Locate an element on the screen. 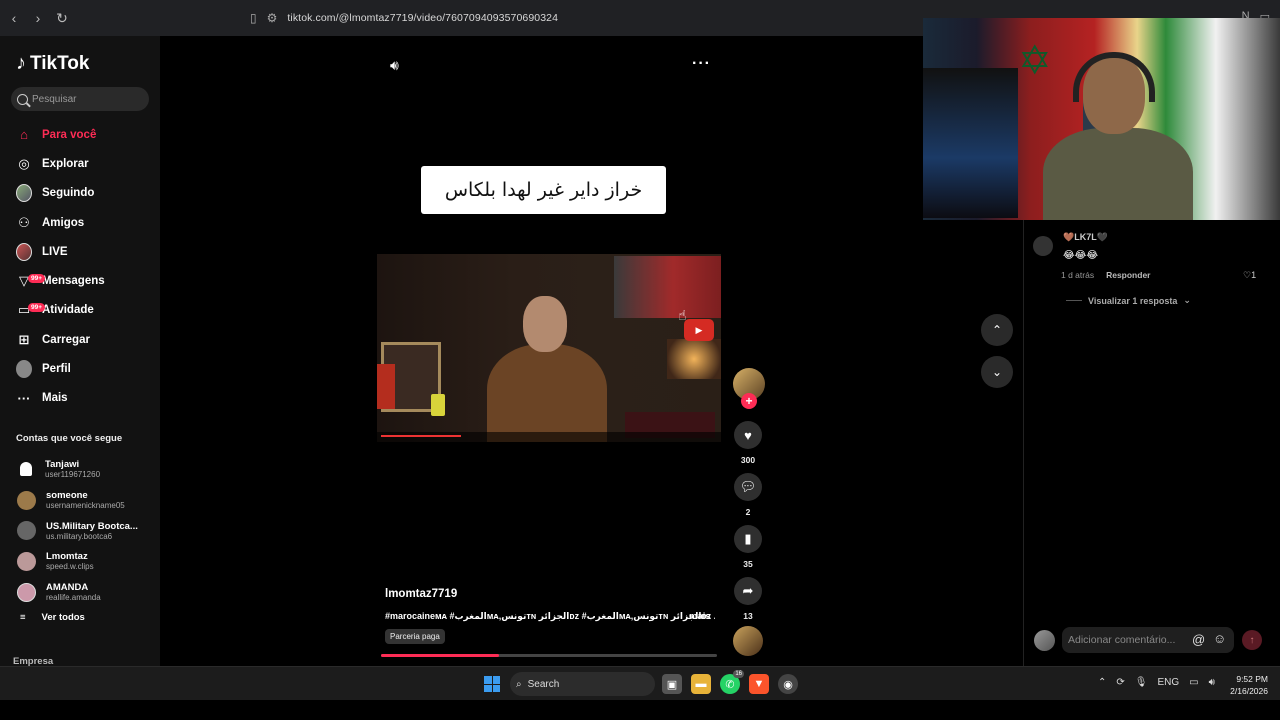 The height and width of the screenshot is (720, 1280). nav-para-voce: ⌂ Para você is located at coordinates (80, 134).